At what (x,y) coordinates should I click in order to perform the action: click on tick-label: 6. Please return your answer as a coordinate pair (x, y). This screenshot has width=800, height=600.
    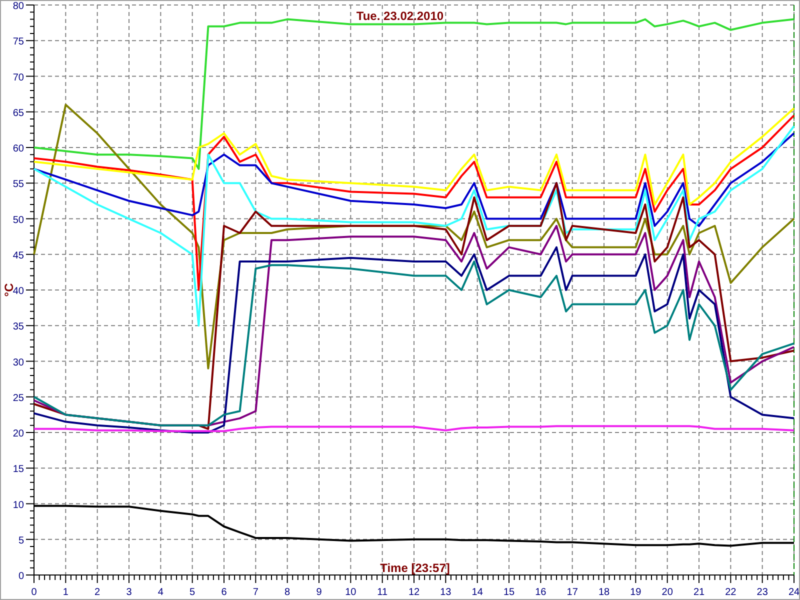
    Looking at the image, I should click on (224, 592).